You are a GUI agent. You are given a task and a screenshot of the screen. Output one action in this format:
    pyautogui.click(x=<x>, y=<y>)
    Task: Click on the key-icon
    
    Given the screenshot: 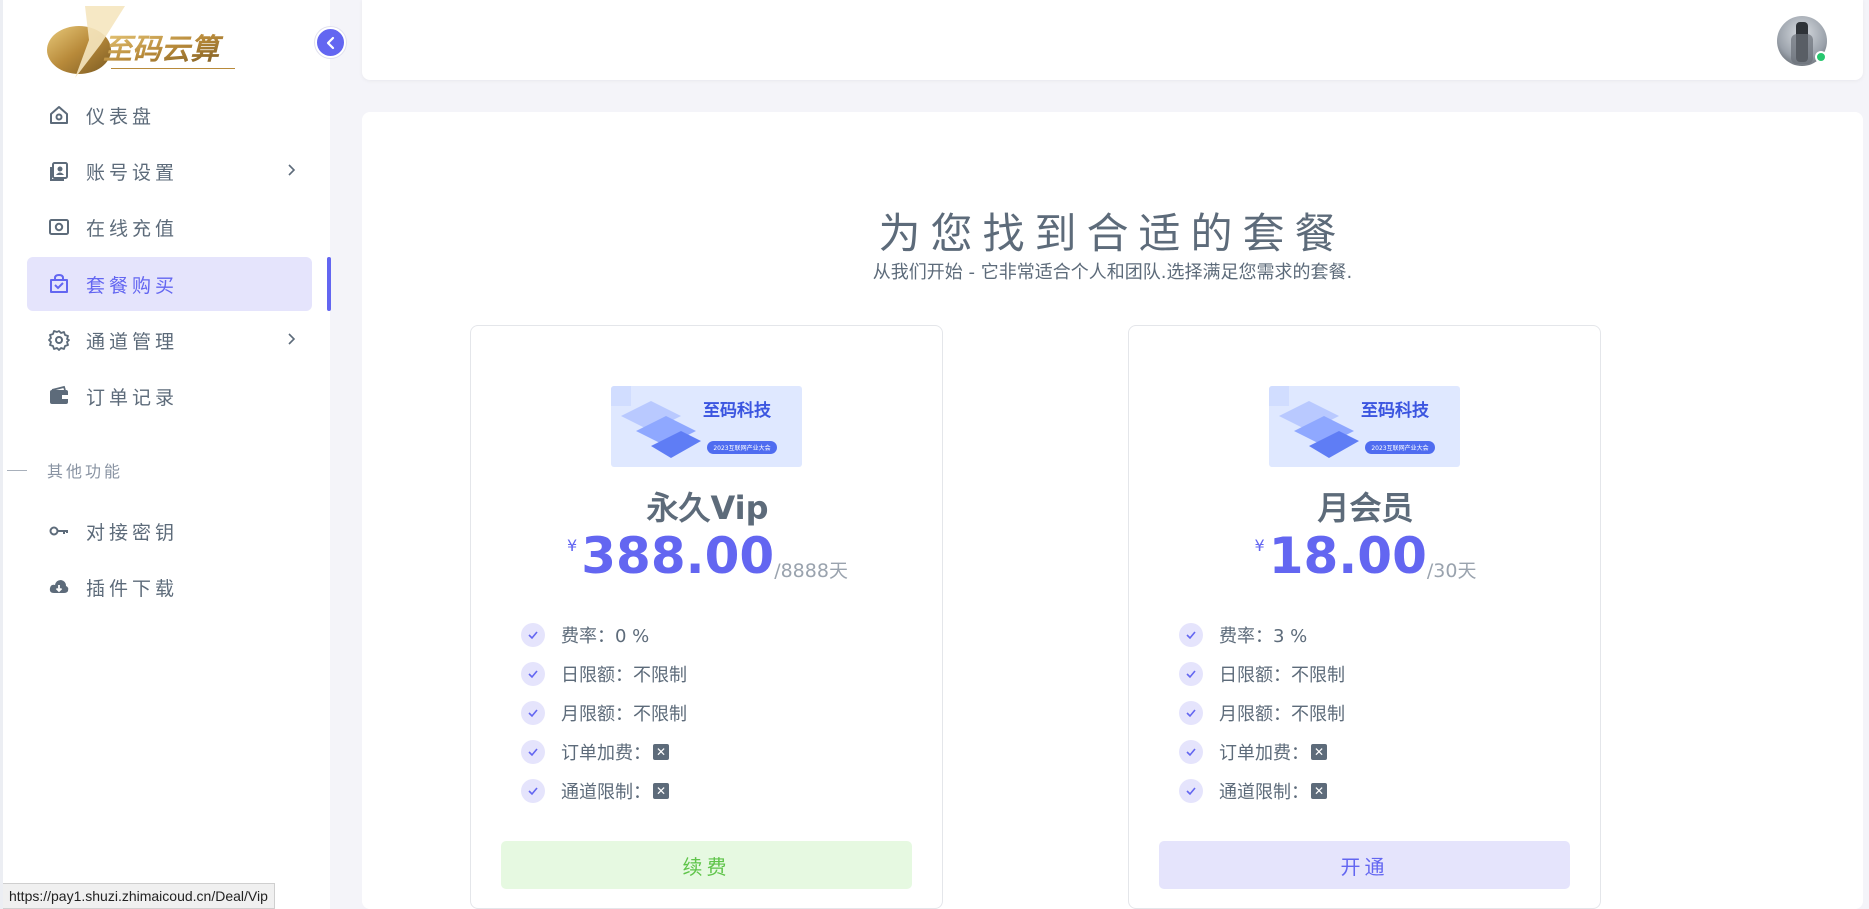 What is the action you would take?
    pyautogui.click(x=59, y=531)
    